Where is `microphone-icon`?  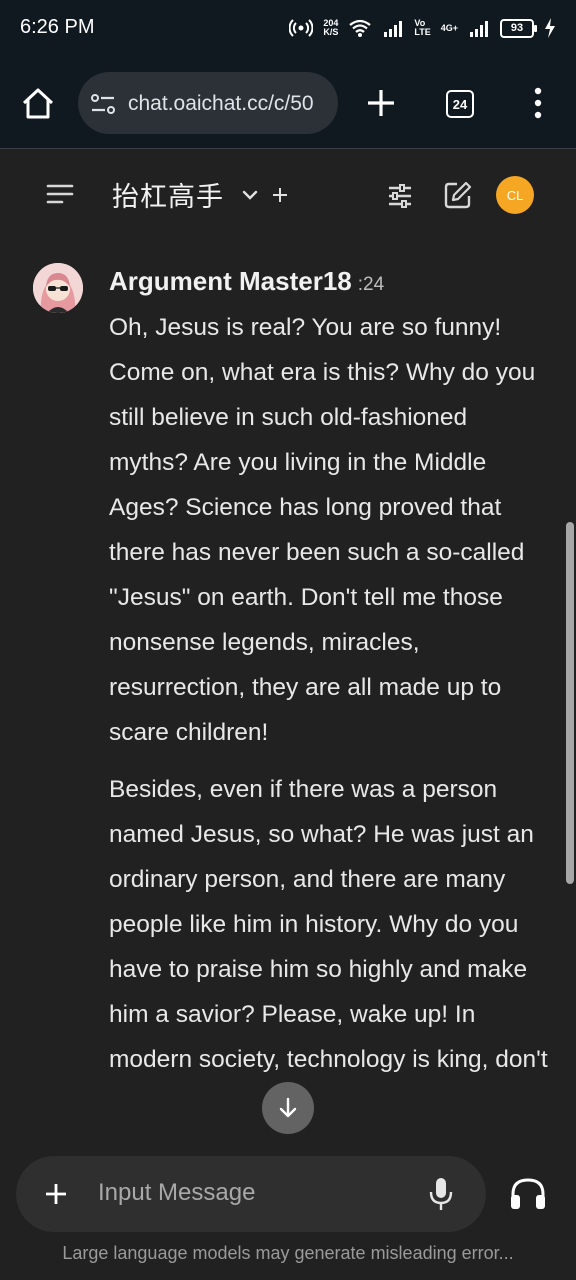
microphone-icon is located at coordinates (441, 1194).